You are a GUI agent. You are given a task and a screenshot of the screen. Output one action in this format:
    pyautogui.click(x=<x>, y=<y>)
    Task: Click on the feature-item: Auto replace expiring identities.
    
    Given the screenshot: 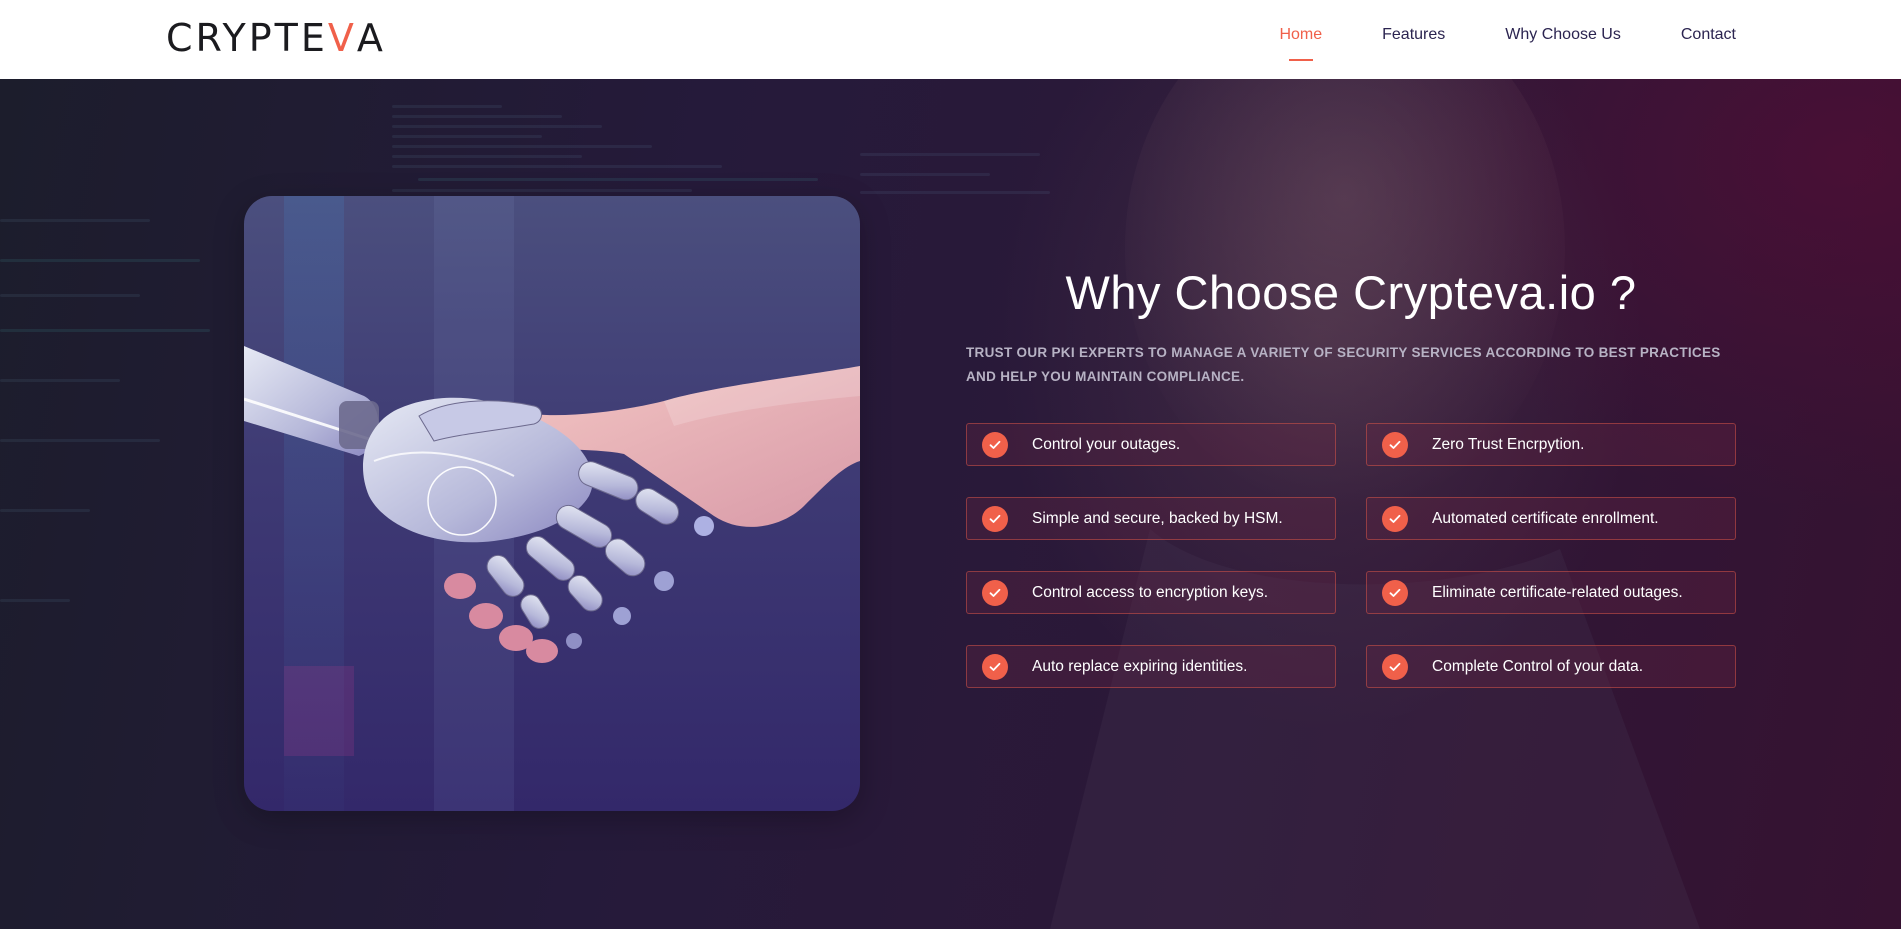 What is the action you would take?
    pyautogui.click(x=1151, y=666)
    